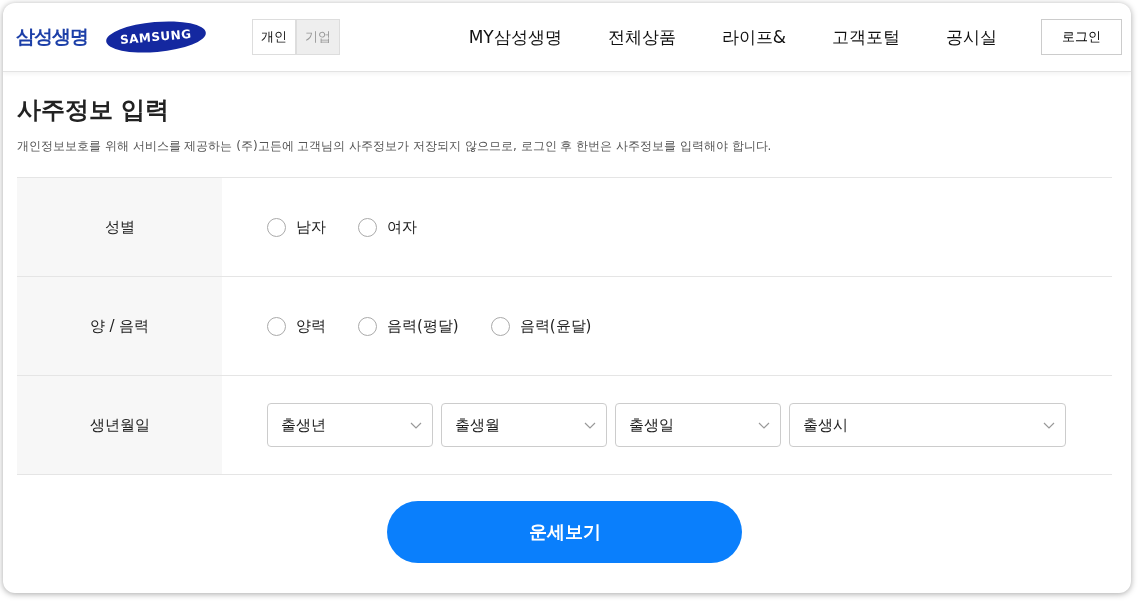 This screenshot has width=1145, height=607. What do you see at coordinates (698, 425) in the screenshot?
I see `select-field: 출생일` at bounding box center [698, 425].